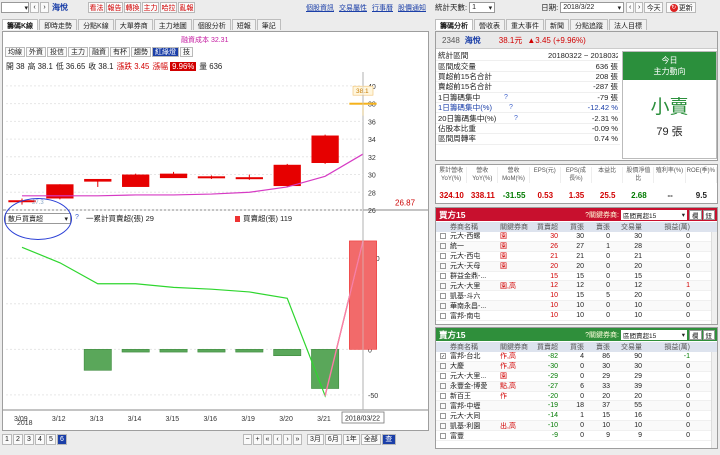  Describe the element at coordinates (475, 436) in the screenshot. I see `broker-name: 富豐` at that location.